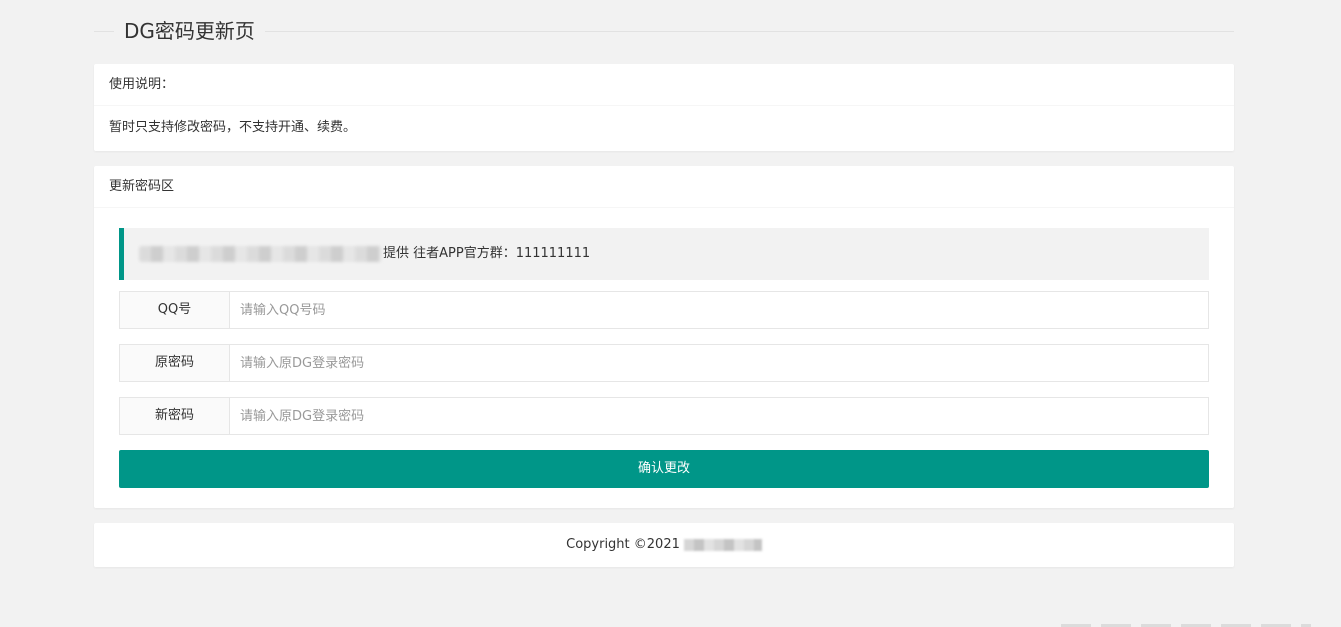 This screenshot has width=1341, height=627. Describe the element at coordinates (664, 85) in the screenshot. I see `usage-card-header: 使用说明：` at that location.